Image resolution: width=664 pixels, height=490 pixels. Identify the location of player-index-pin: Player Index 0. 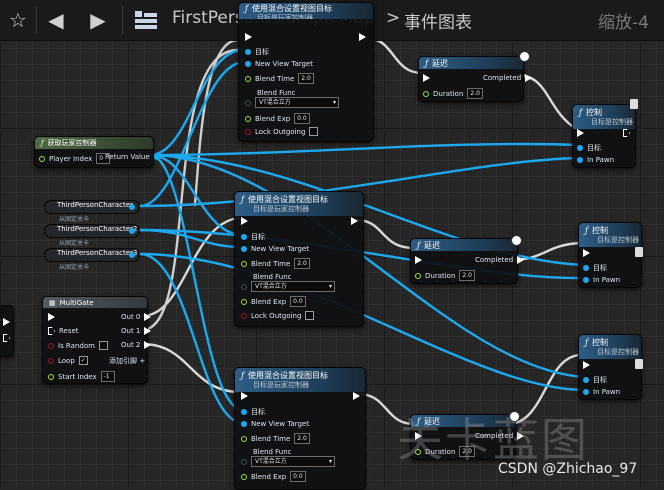
(75, 158).